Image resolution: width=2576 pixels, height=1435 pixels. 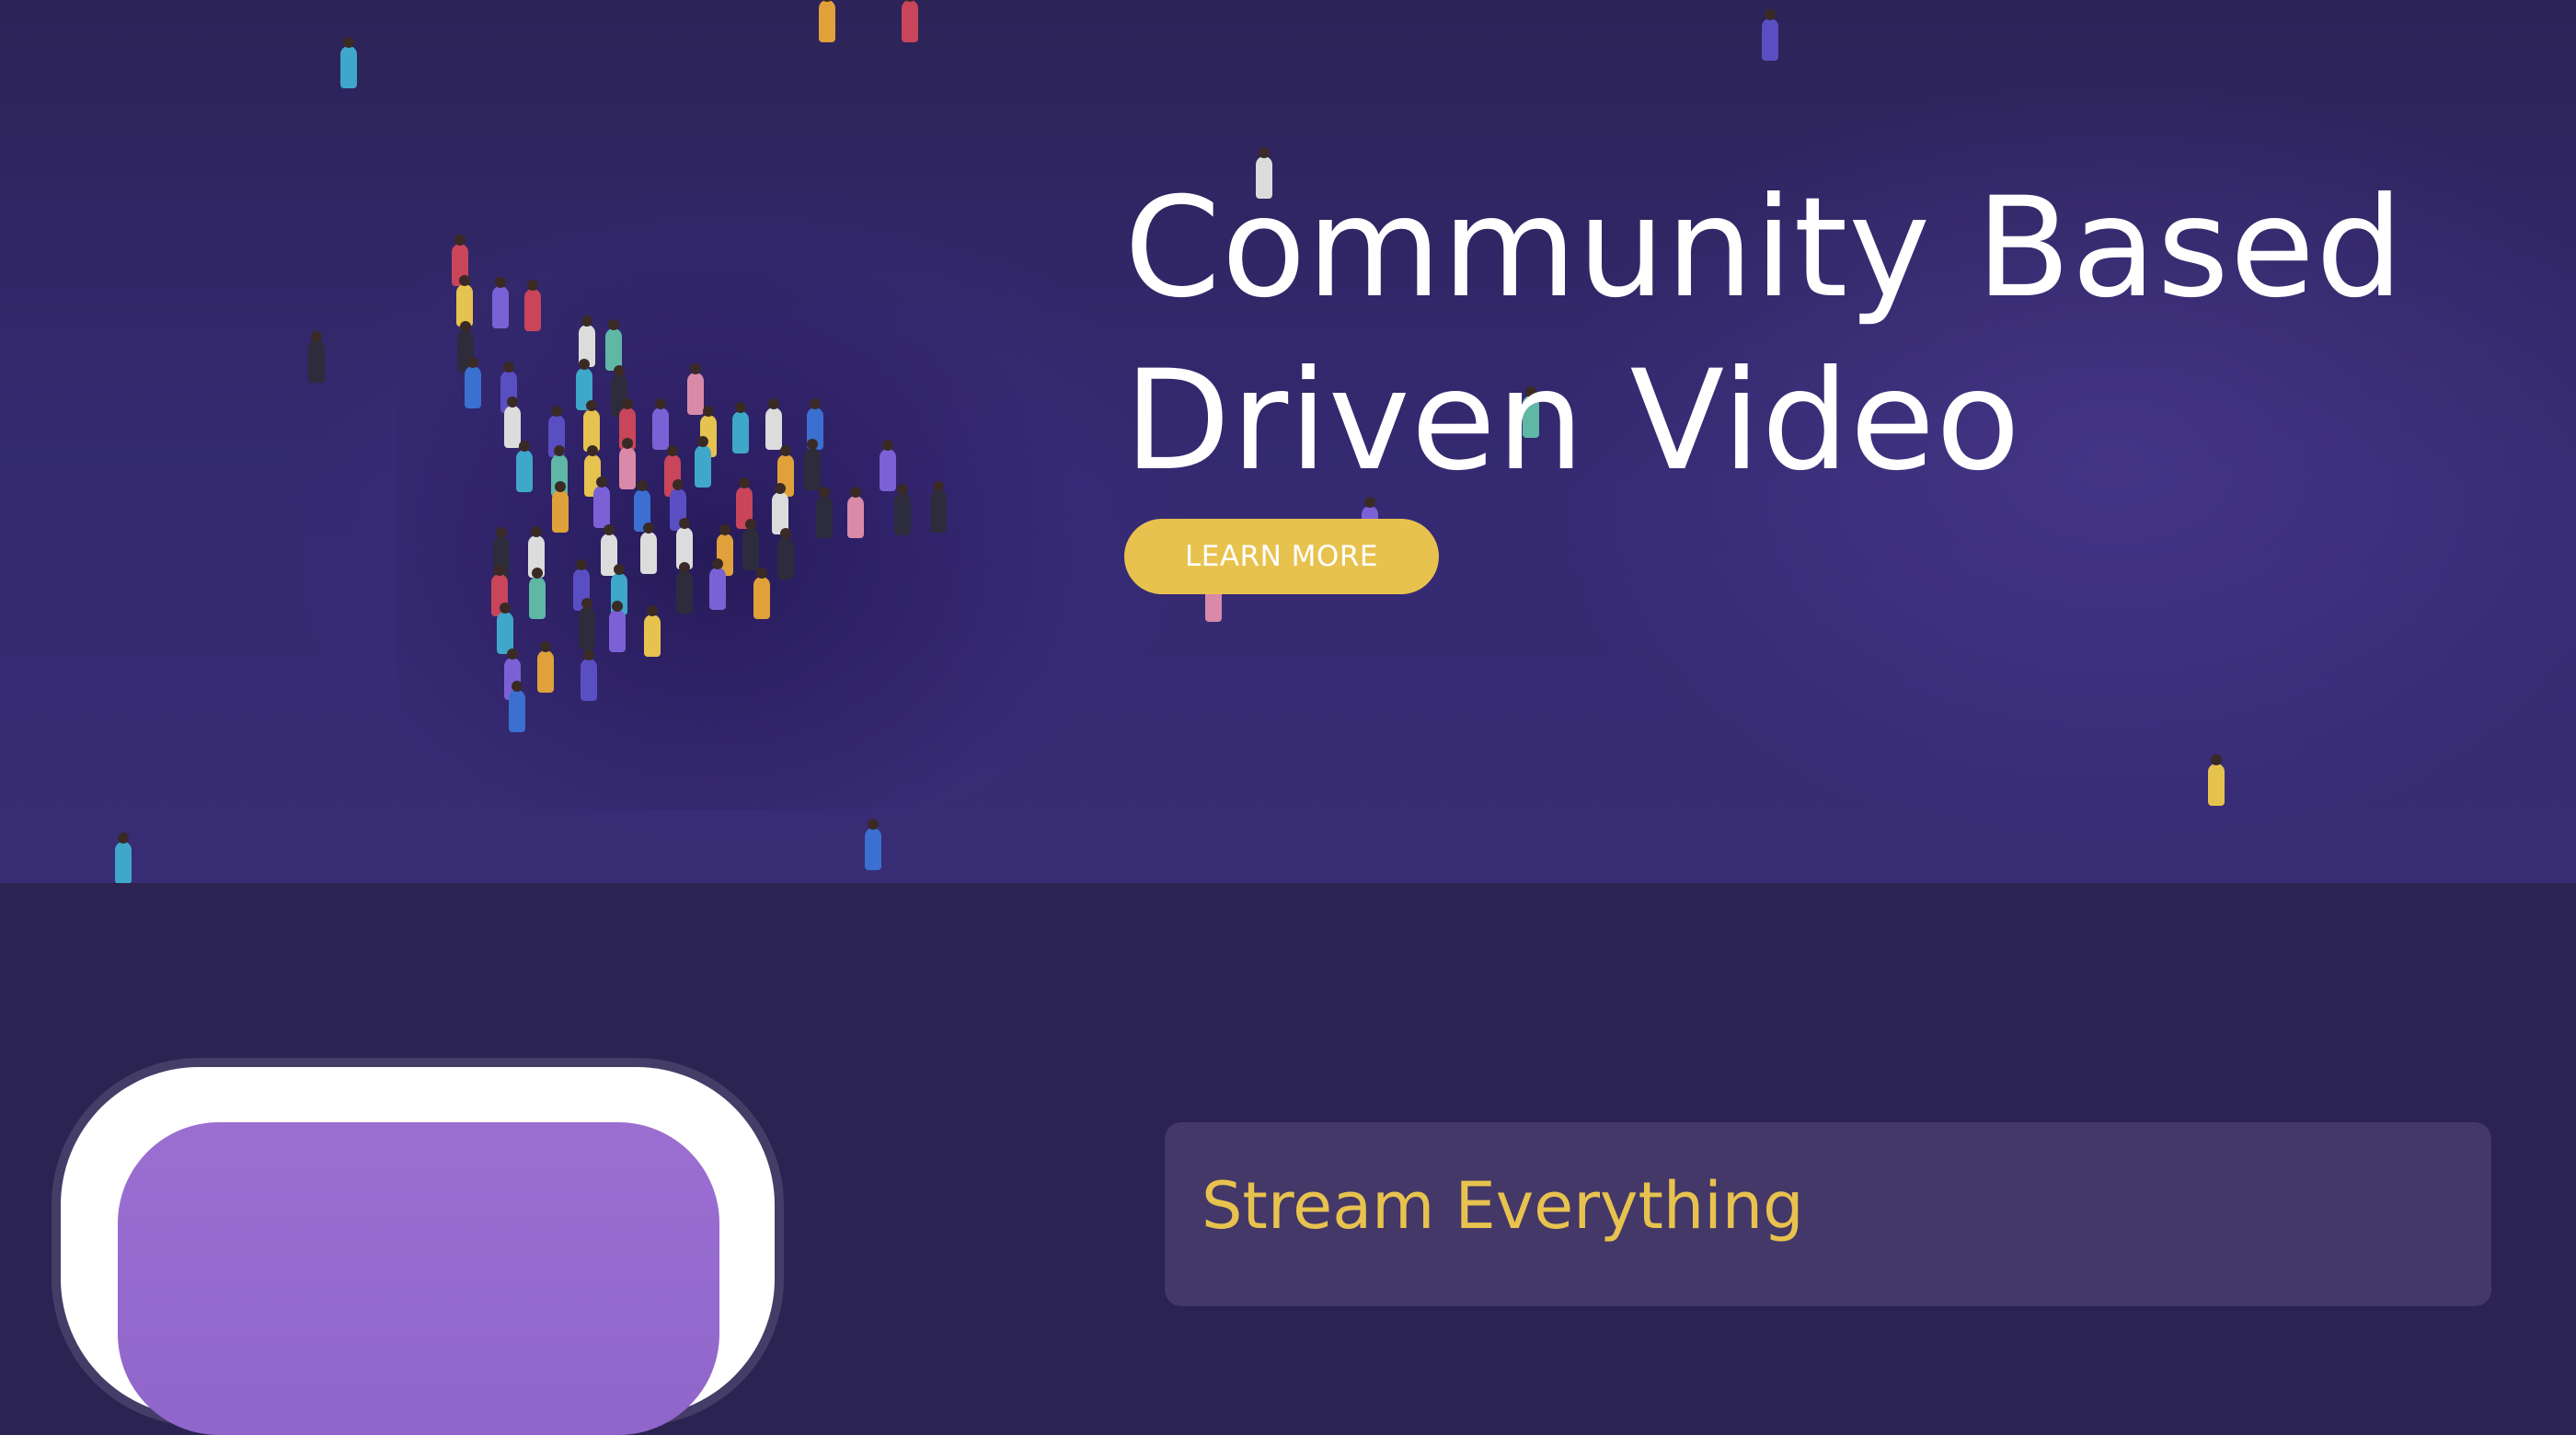 I want to click on device-mockup, so click(x=418, y=1251).